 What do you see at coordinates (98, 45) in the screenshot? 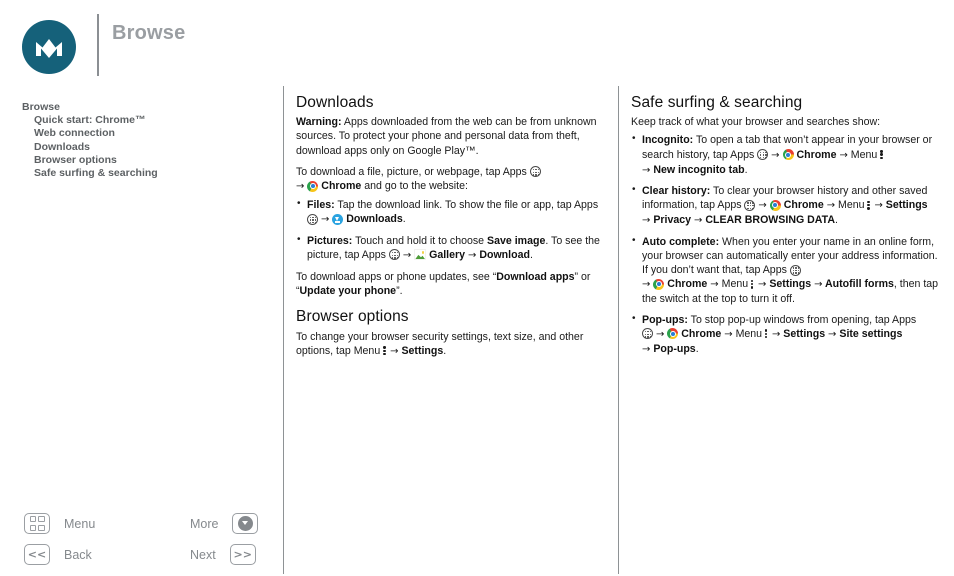
I see `header-divider` at bounding box center [98, 45].